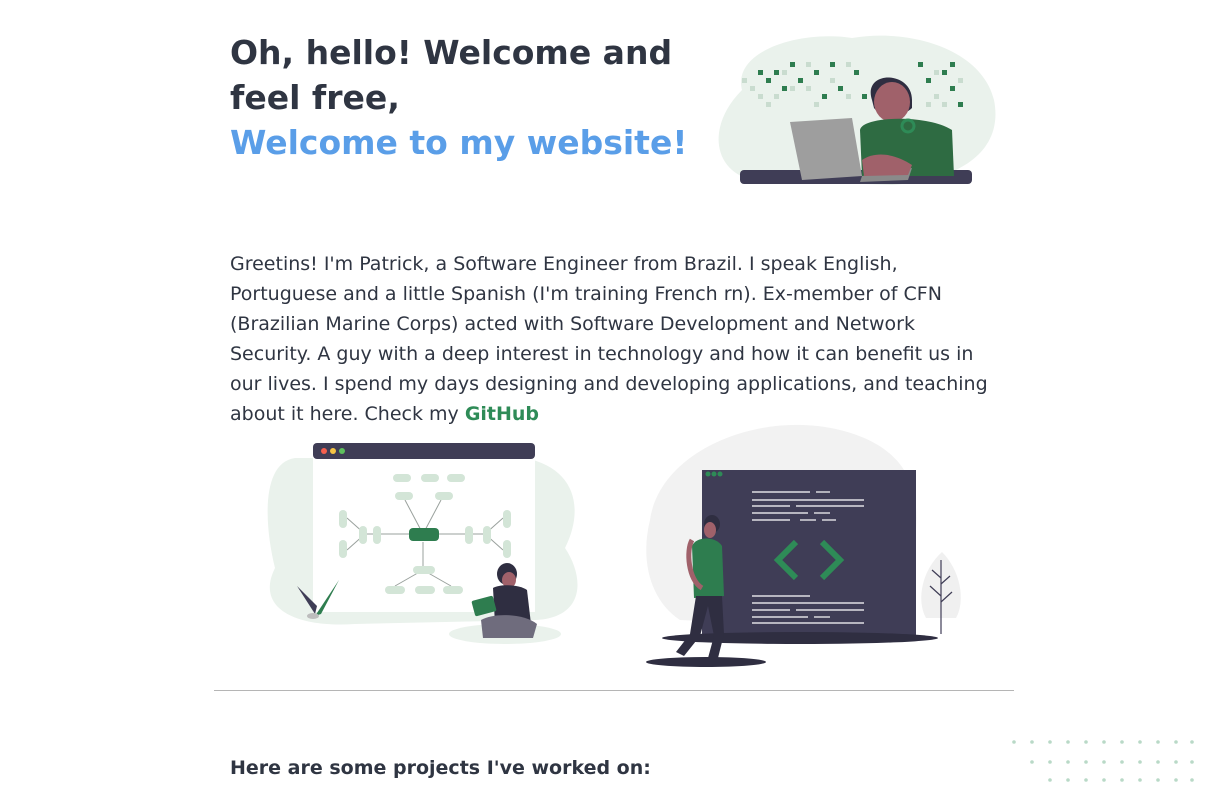  I want to click on code-window-illustration, so click(803, 545).